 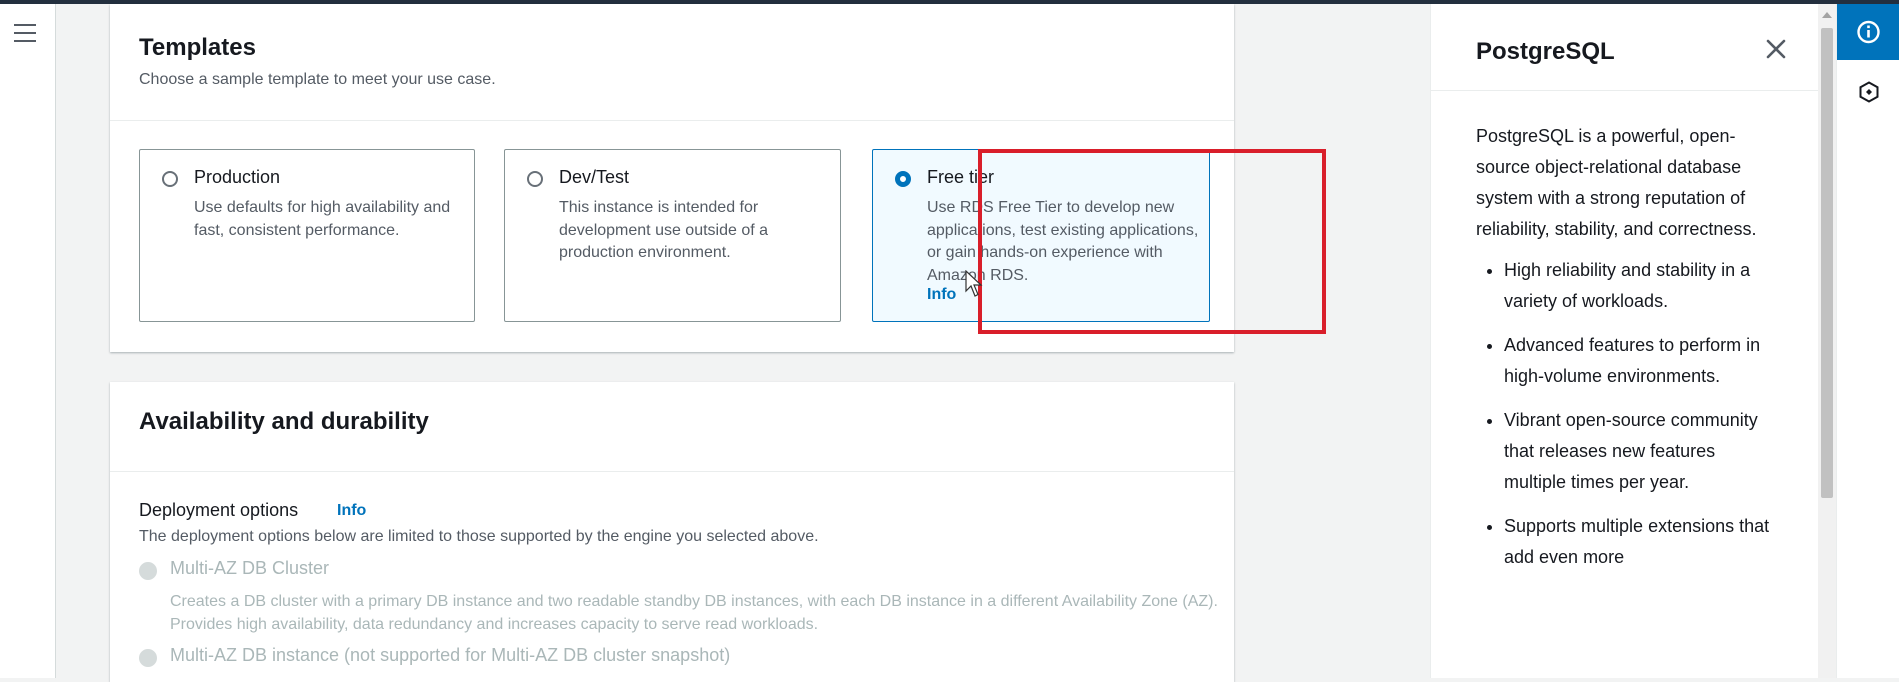 I want to click on hexagon-icon, so click(x=1869, y=92).